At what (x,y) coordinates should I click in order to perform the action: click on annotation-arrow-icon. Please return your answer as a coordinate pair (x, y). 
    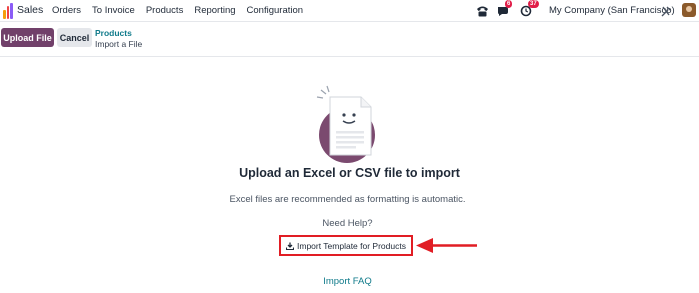
    Looking at the image, I should click on (446, 245).